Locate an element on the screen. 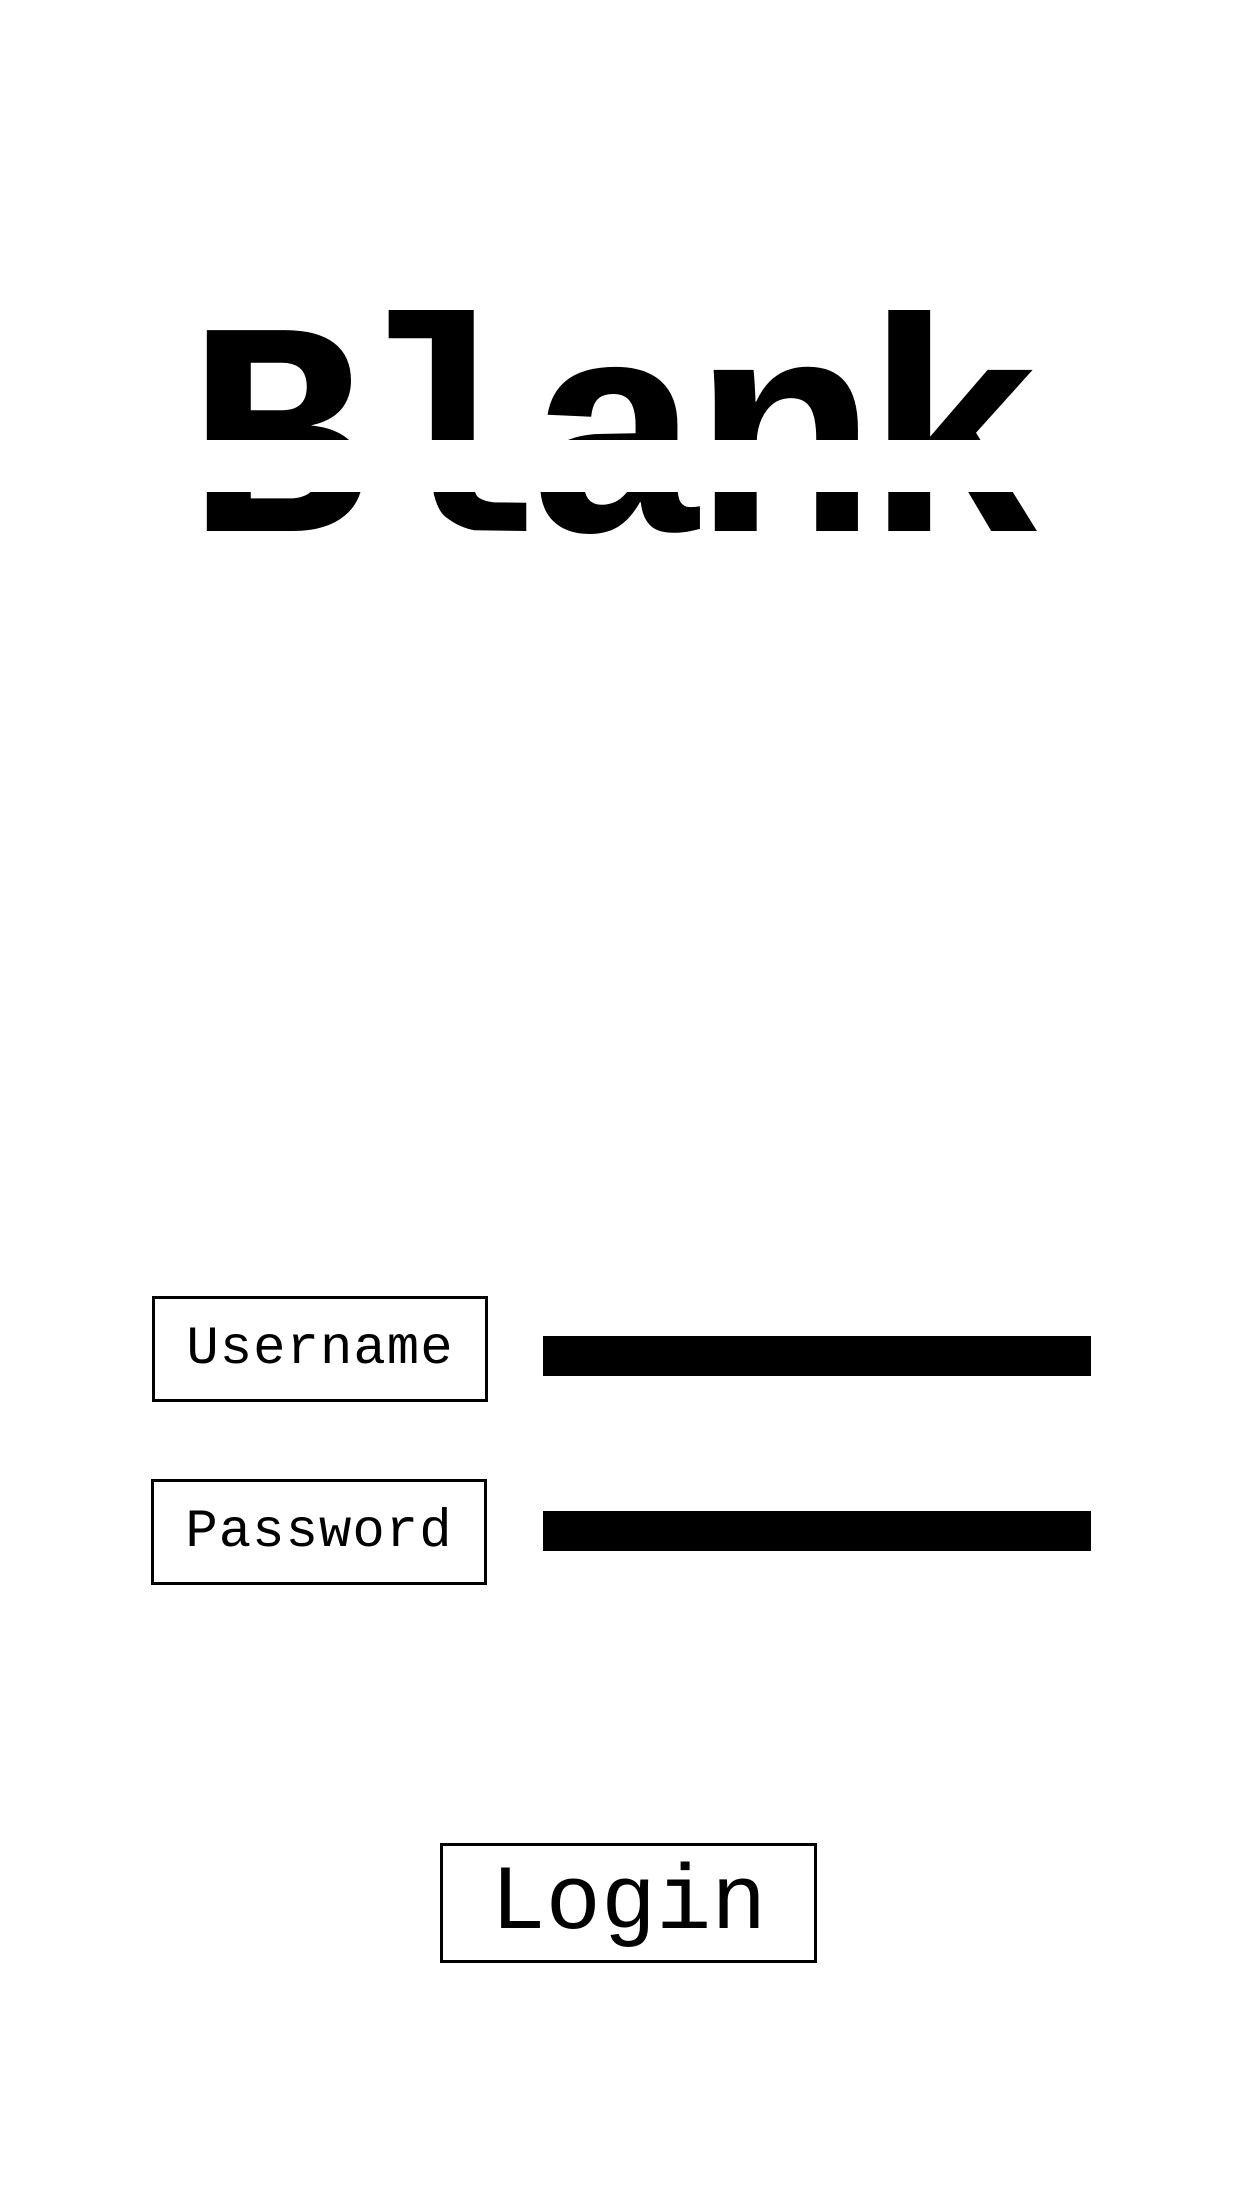 The width and height of the screenshot is (1242, 2208). username-label: Username is located at coordinates (320, 1349).